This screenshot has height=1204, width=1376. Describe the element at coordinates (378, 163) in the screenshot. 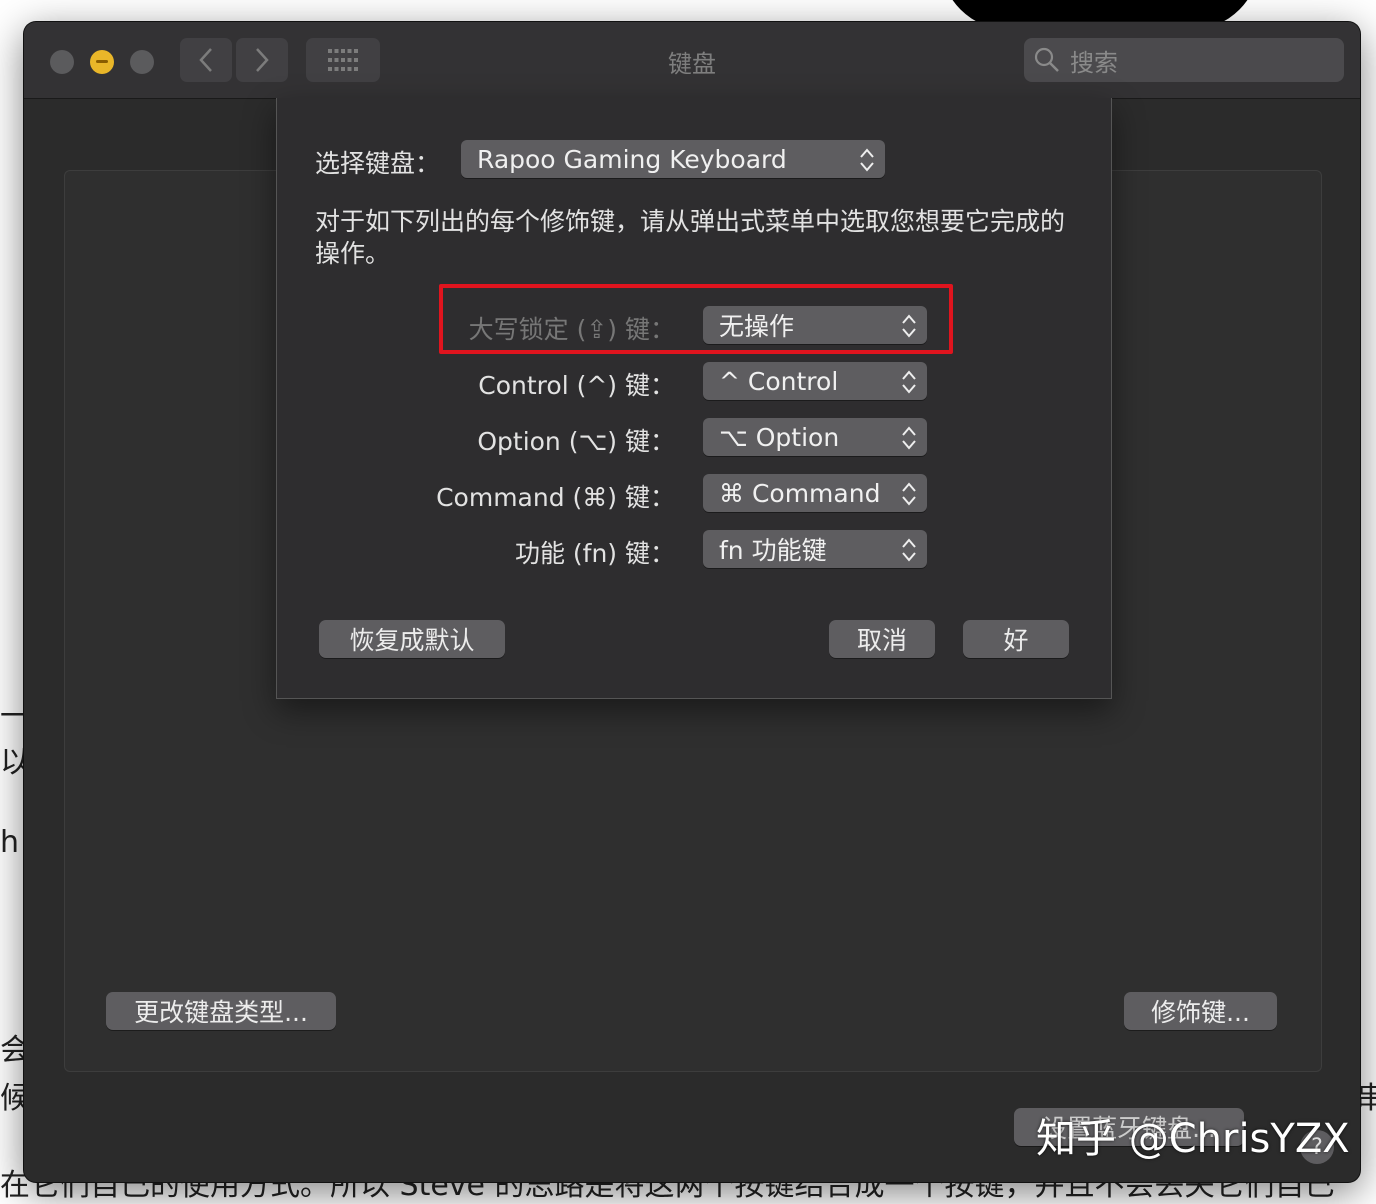

I see `select-keyboard-label: 选择键盘：` at that location.